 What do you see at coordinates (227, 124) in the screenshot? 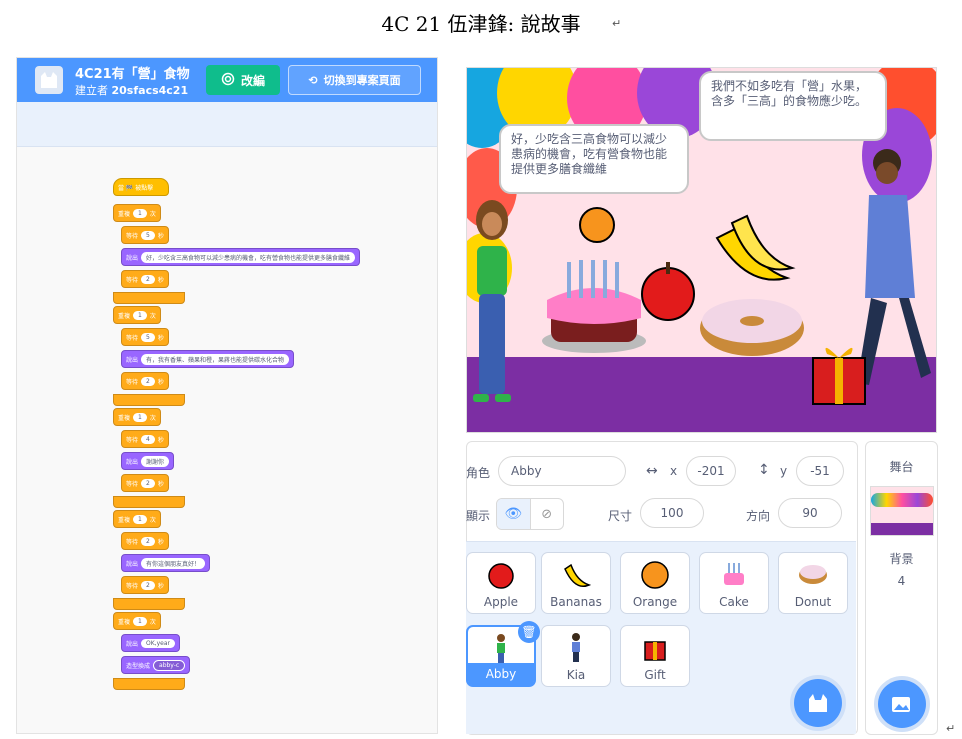
I see `editor-subbar` at bounding box center [227, 124].